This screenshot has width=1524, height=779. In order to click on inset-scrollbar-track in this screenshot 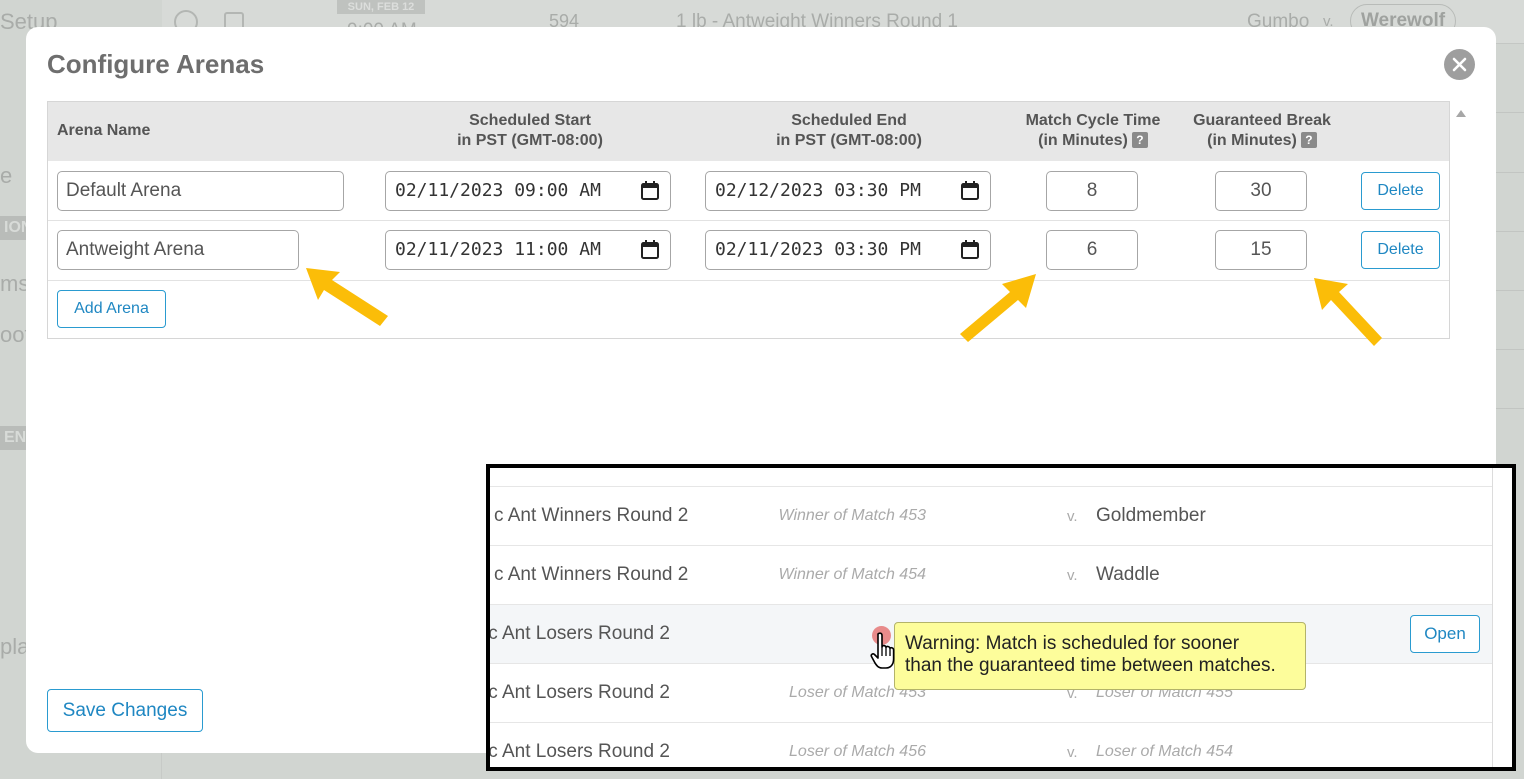, I will do `click(1492, 617)`.